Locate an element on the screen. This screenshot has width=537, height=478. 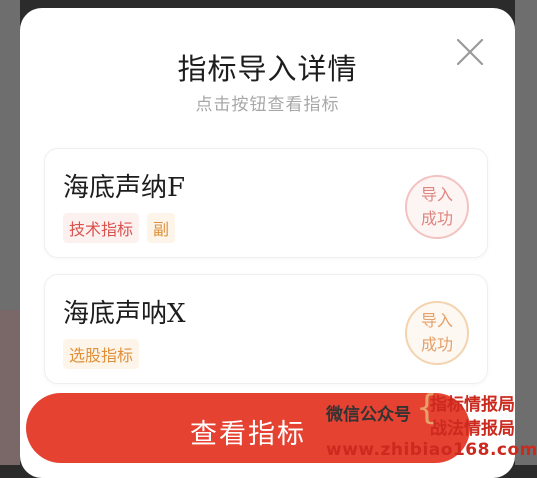
indicator-type-tag: 选股指标 is located at coordinates (101, 354).